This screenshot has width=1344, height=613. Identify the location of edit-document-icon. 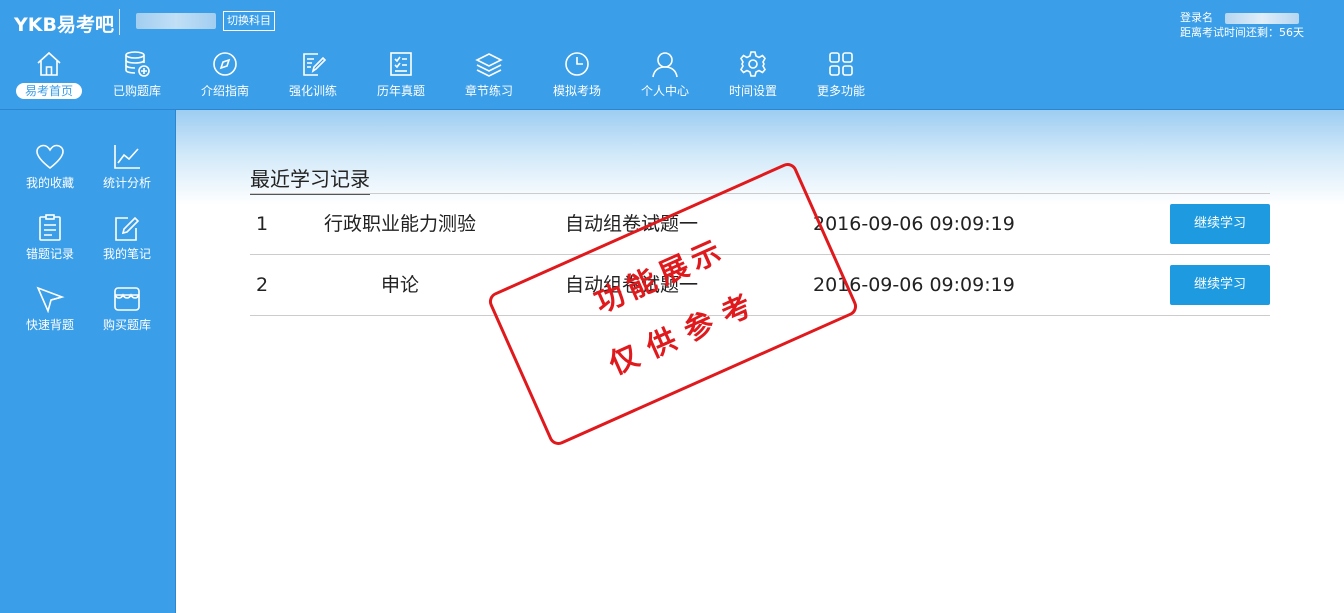
(315, 64).